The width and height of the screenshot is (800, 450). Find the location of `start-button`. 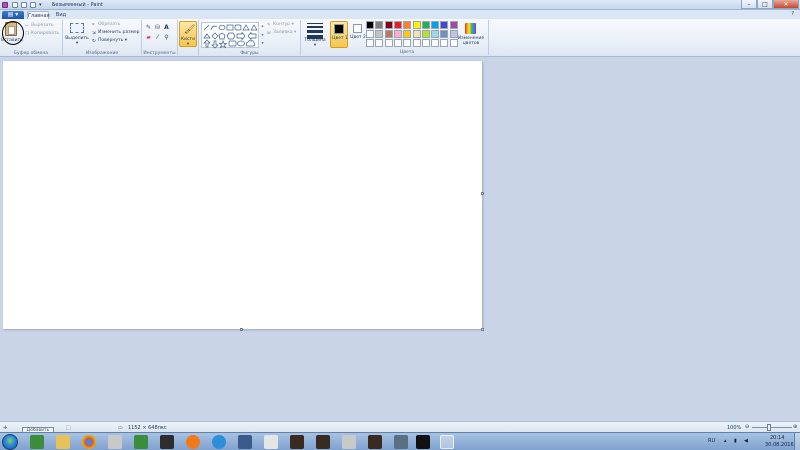

start-button is located at coordinates (10, 442).